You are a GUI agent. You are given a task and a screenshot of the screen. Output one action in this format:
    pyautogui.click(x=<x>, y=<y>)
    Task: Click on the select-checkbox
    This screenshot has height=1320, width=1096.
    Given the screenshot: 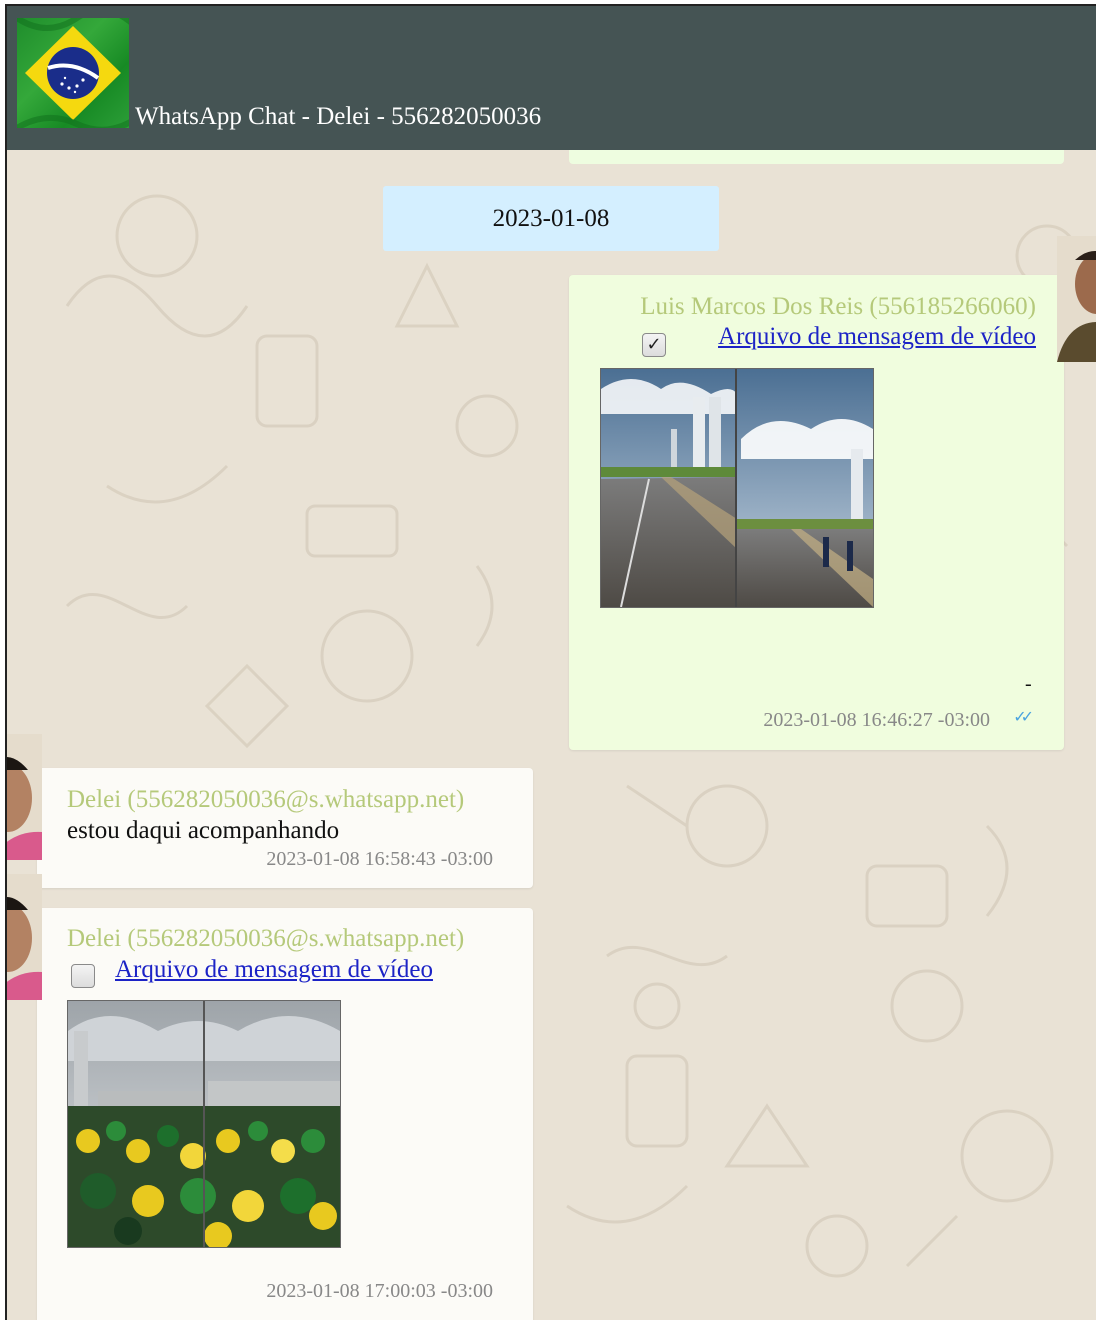 What is the action you would take?
    pyautogui.click(x=83, y=976)
    